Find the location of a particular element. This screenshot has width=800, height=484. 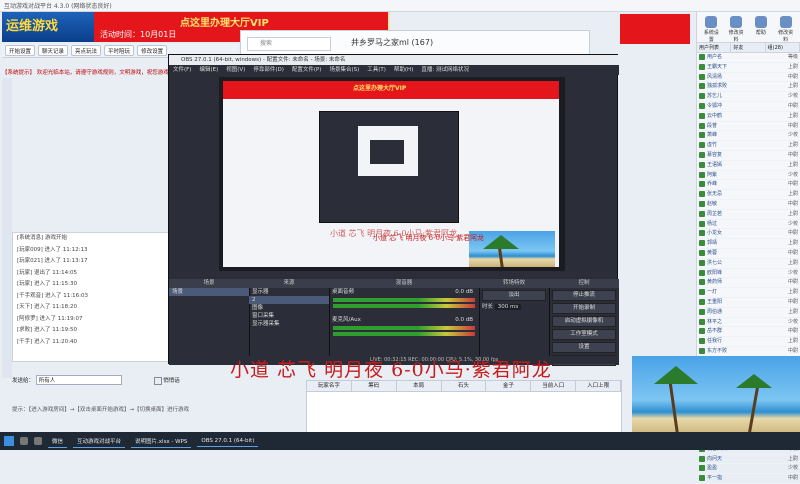

user-row: 慕容复 中尉 is located at coordinates (748, 156).